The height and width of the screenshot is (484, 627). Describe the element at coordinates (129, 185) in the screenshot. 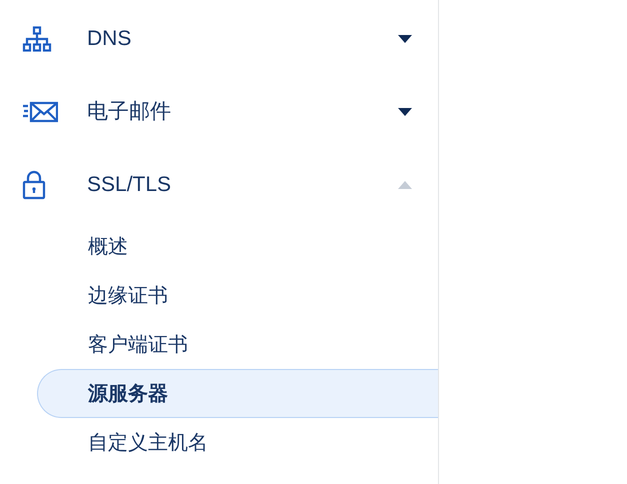

I see `section-label: SSL/TLS` at that location.